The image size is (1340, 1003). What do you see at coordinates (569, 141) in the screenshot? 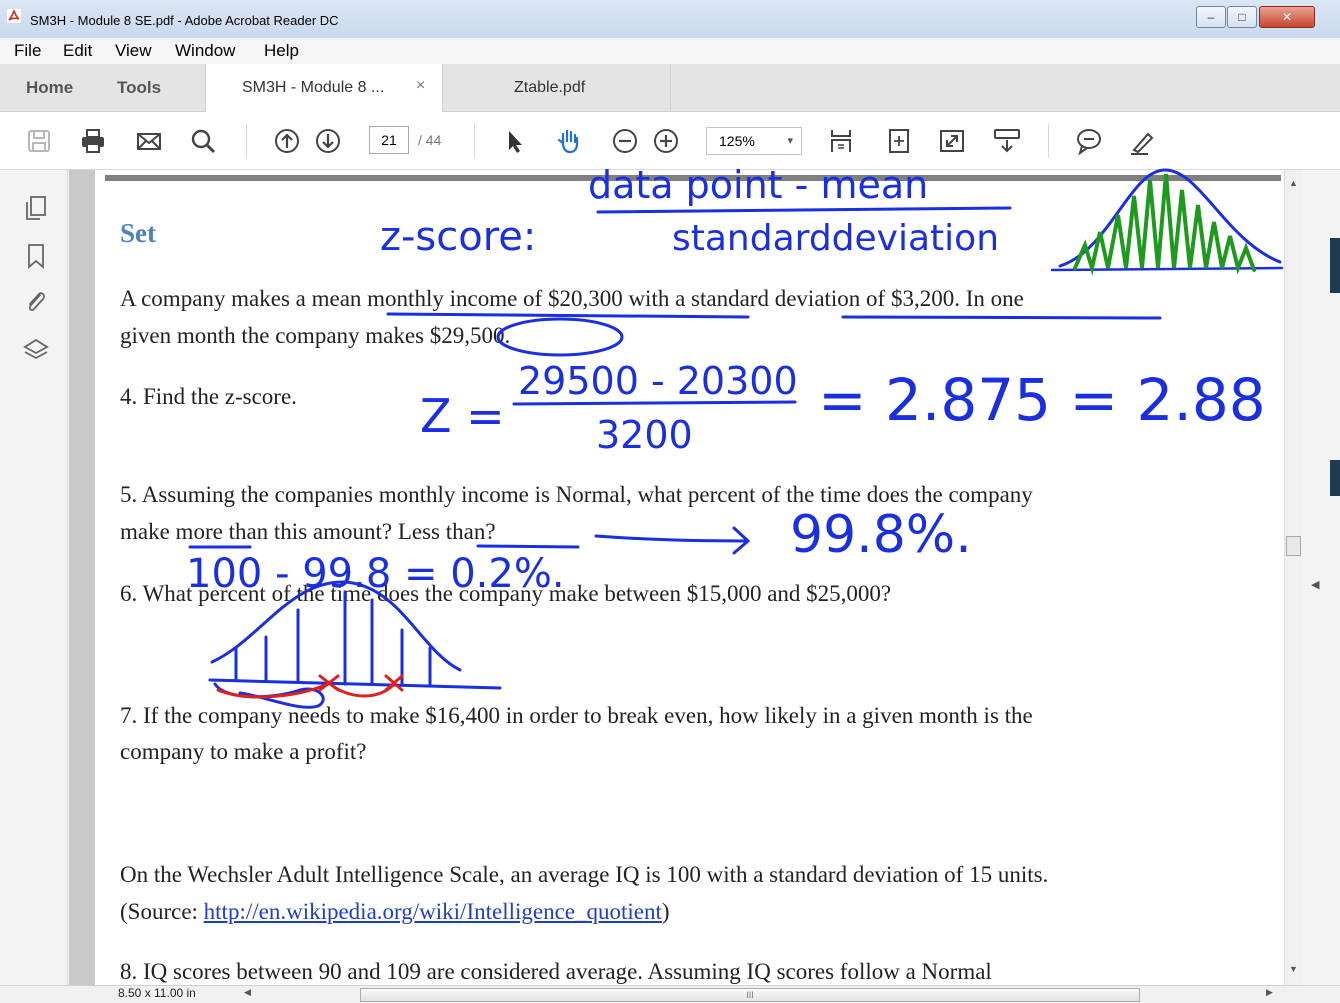
I see `hand-tool-icon` at bounding box center [569, 141].